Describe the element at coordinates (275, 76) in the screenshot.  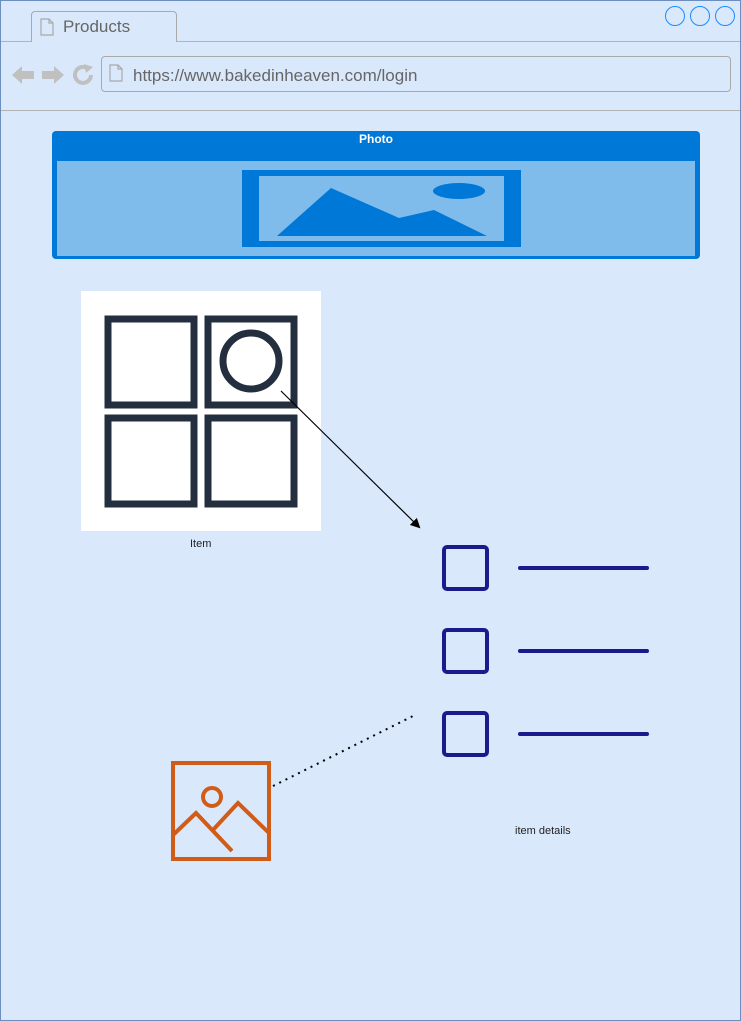
I see `url-text: https://www.bakedinheaven.com/login` at that location.